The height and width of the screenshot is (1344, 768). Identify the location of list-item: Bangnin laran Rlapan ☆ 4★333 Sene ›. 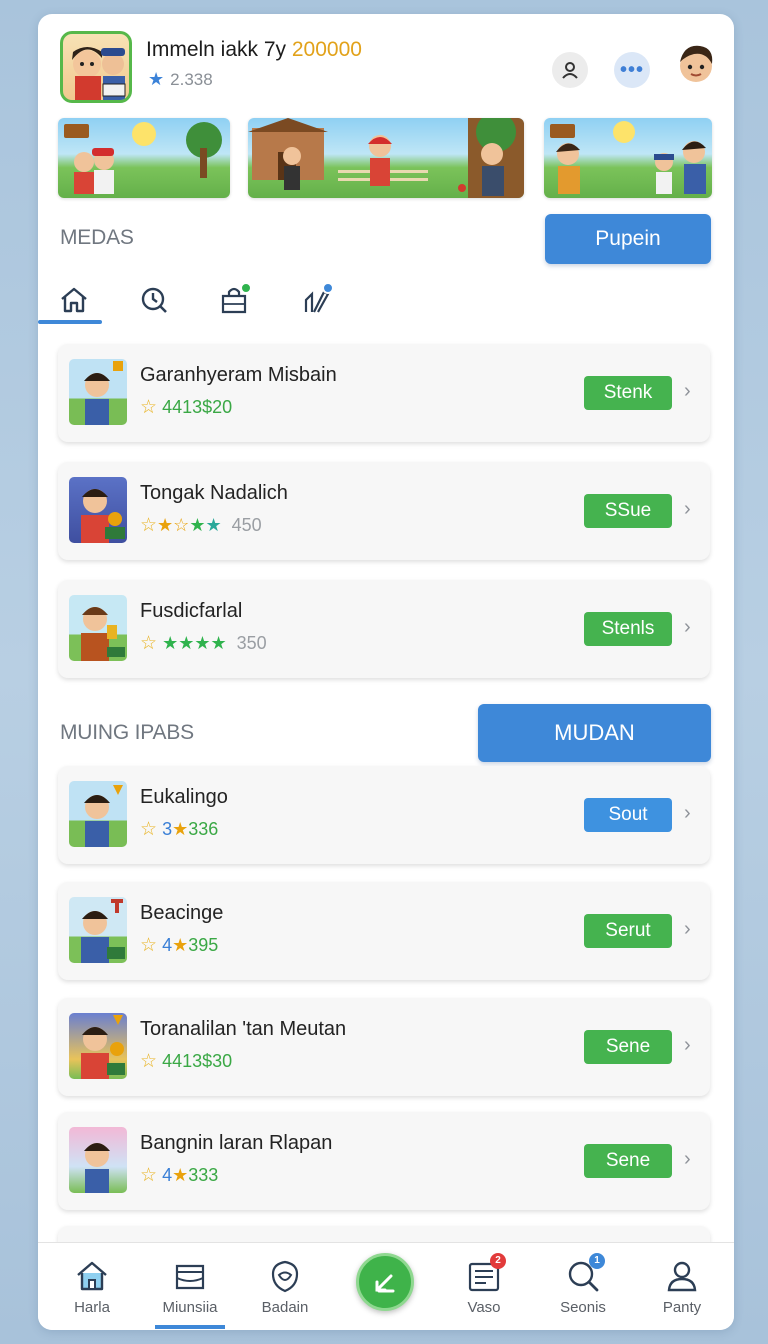
(384, 1161).